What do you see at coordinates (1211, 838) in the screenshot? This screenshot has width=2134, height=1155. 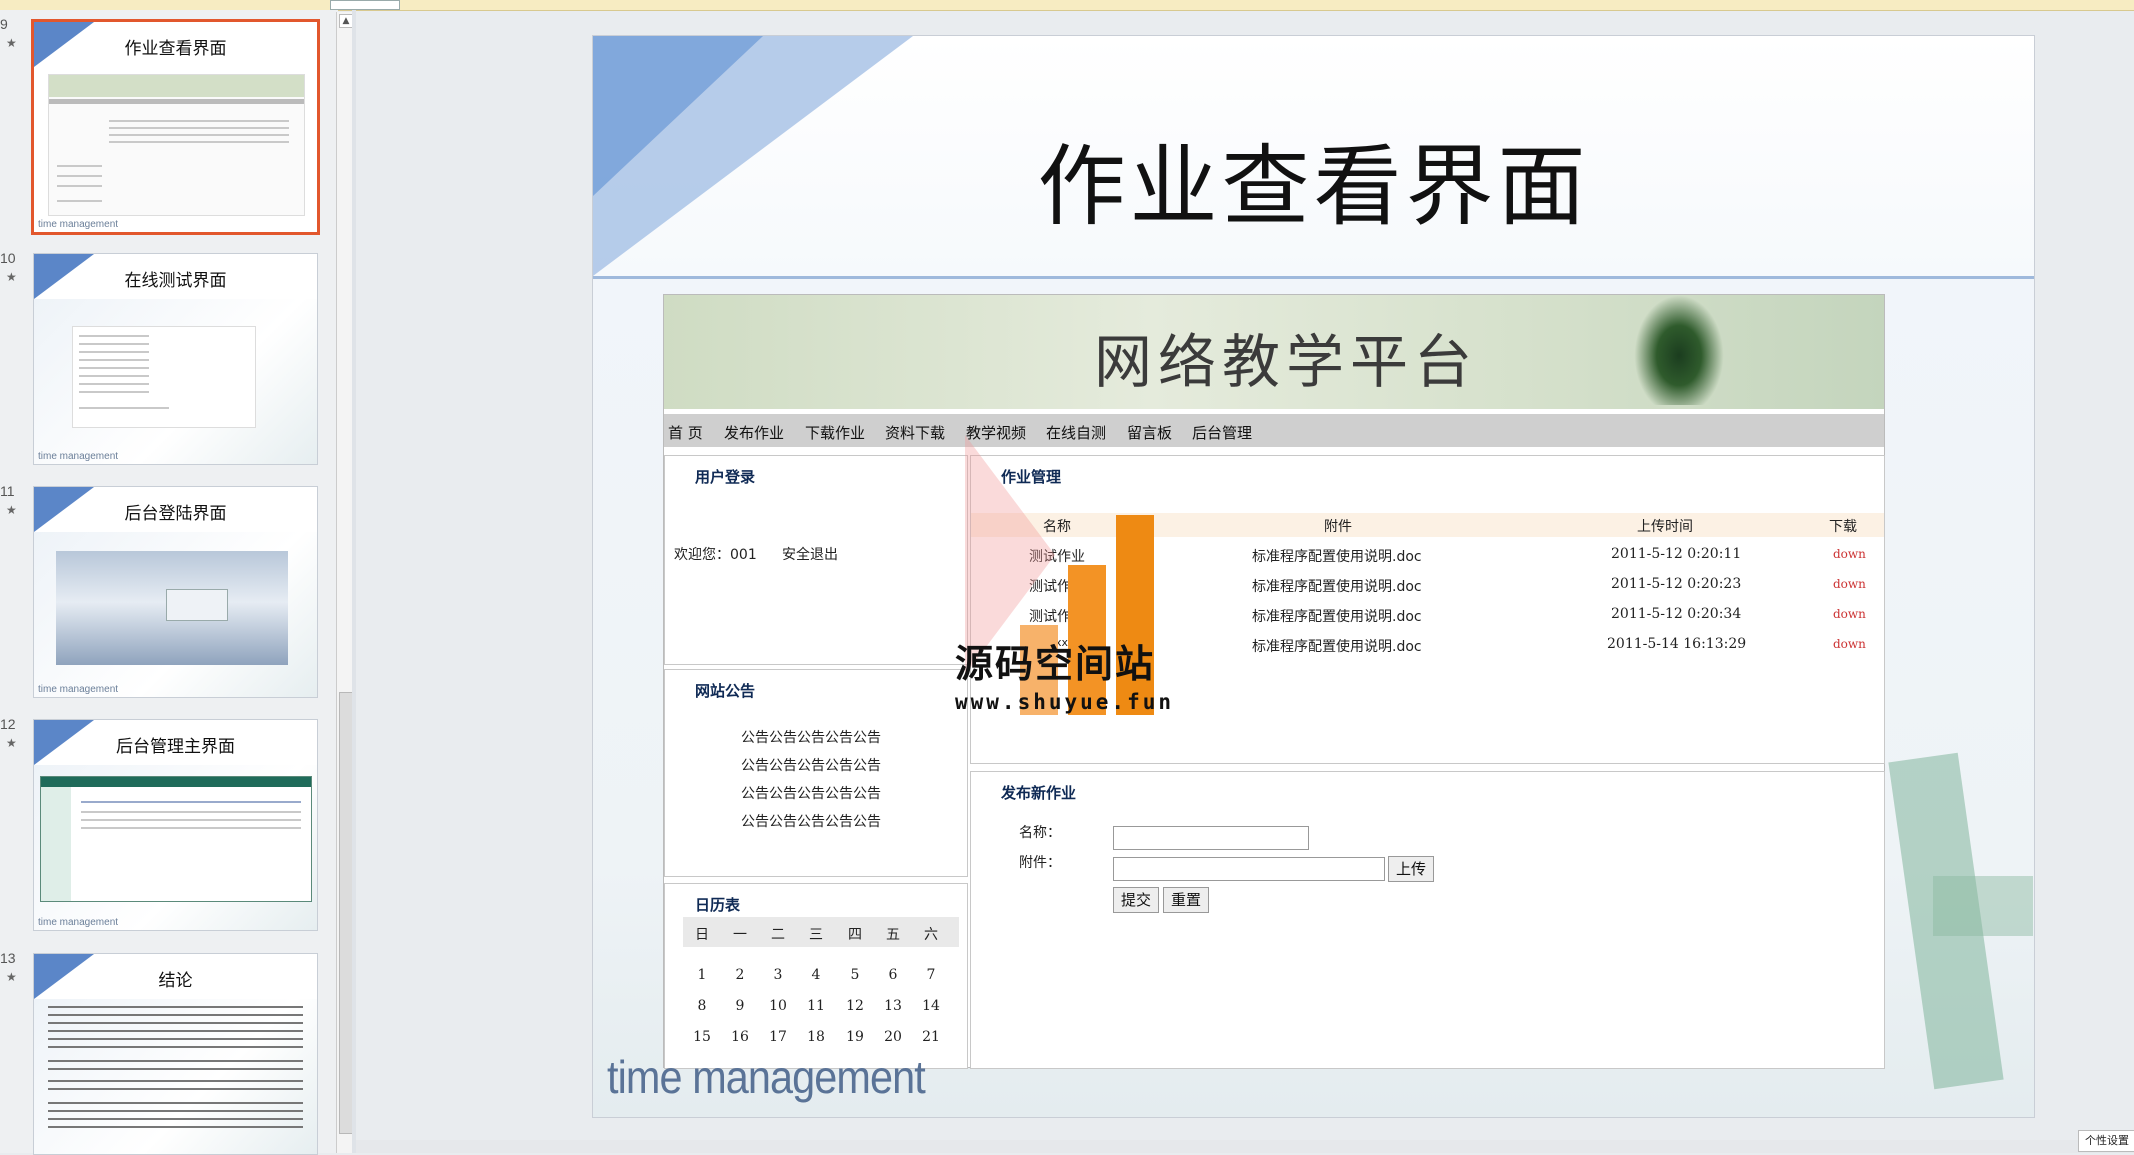 I see `homework-name-input` at bounding box center [1211, 838].